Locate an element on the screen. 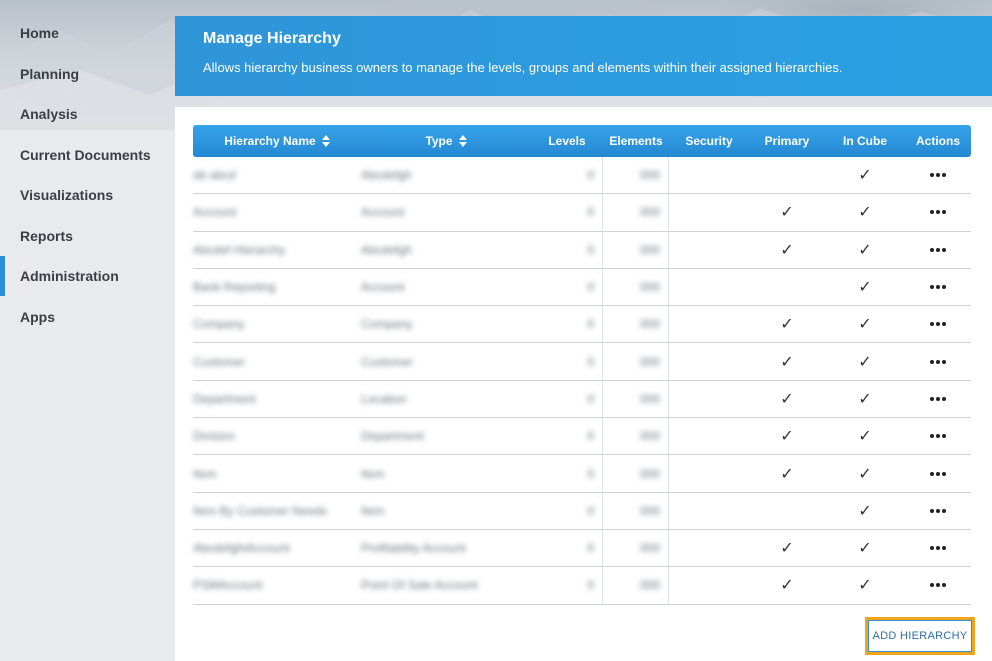 The height and width of the screenshot is (661, 992). cell-hierarchy-name: Item is located at coordinates (277, 473).